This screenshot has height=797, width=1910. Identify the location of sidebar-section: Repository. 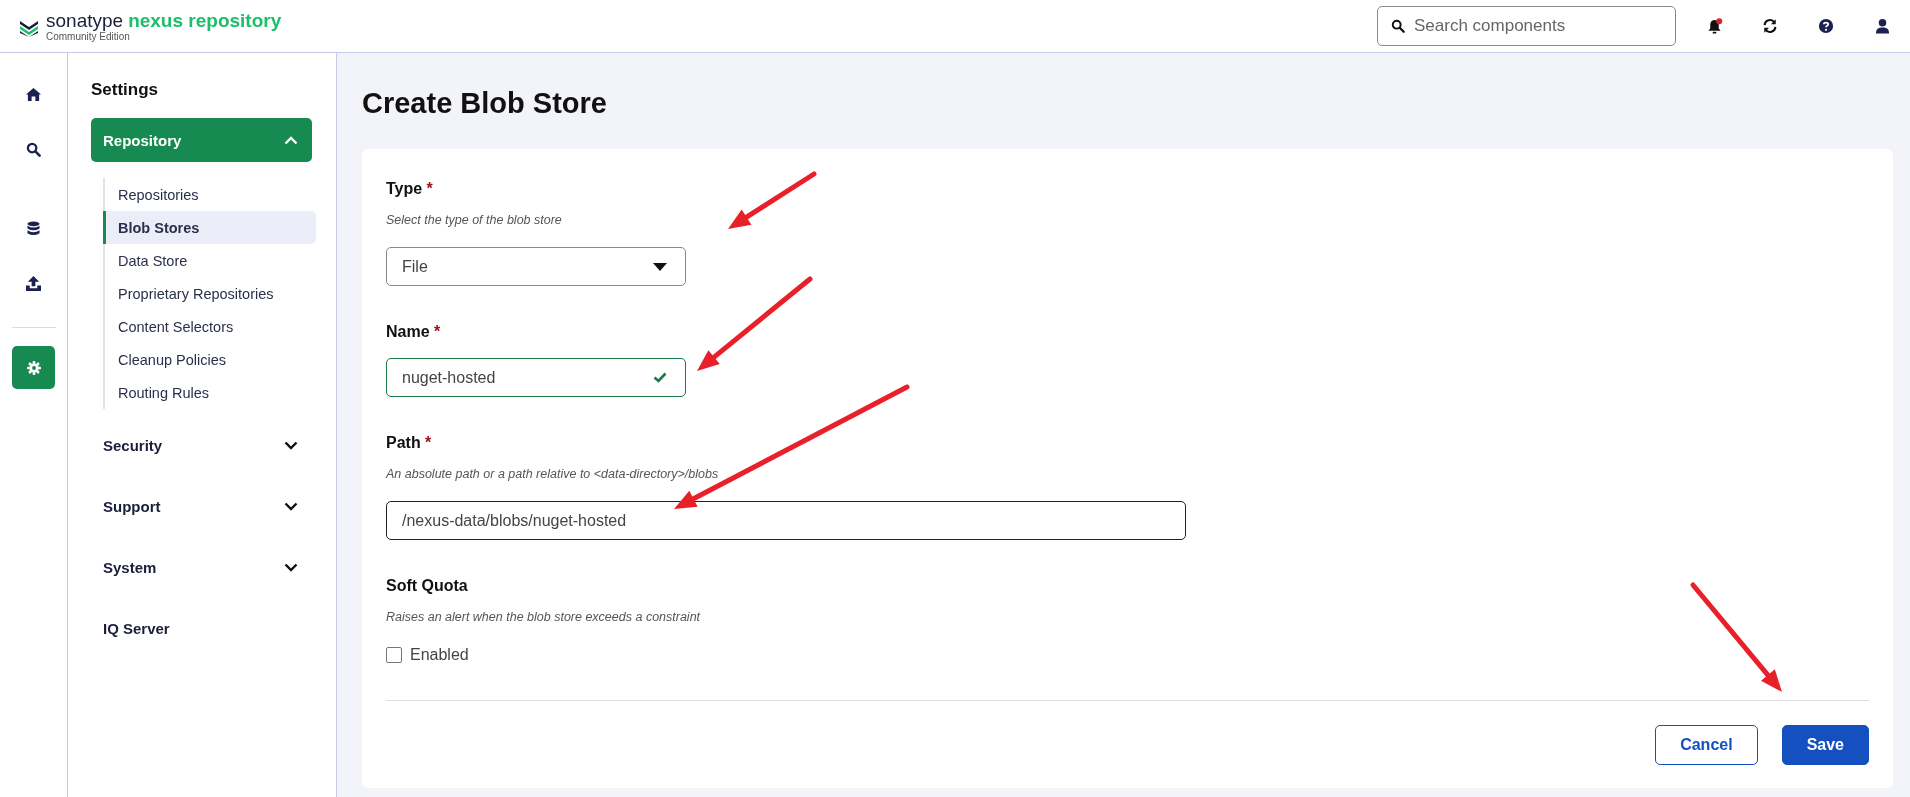
(201, 140).